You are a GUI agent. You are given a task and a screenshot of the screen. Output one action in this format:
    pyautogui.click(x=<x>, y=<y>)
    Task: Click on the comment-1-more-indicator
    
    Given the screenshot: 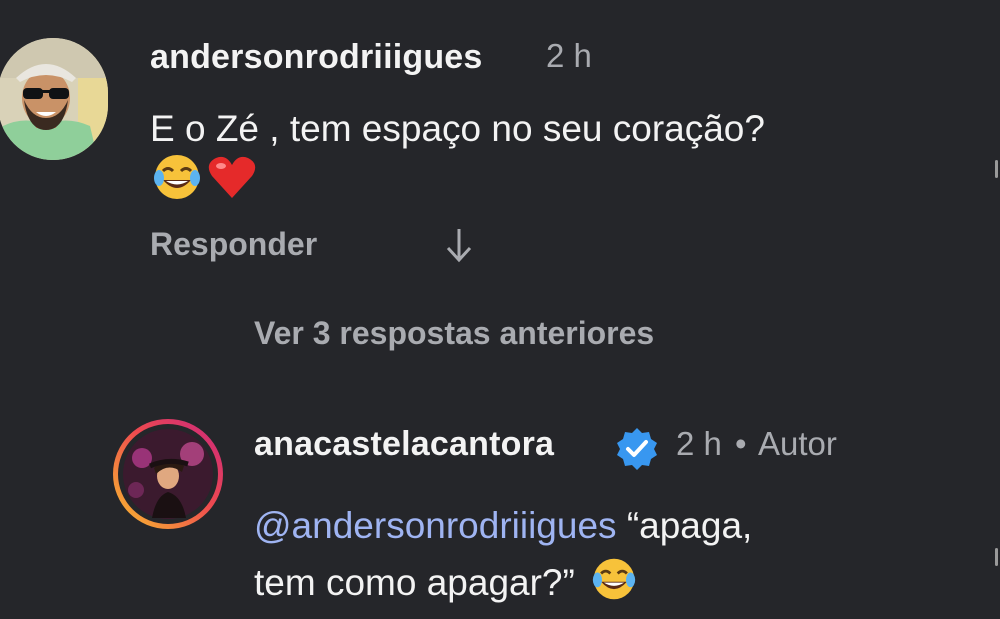 What is the action you would take?
    pyautogui.click(x=996, y=169)
    